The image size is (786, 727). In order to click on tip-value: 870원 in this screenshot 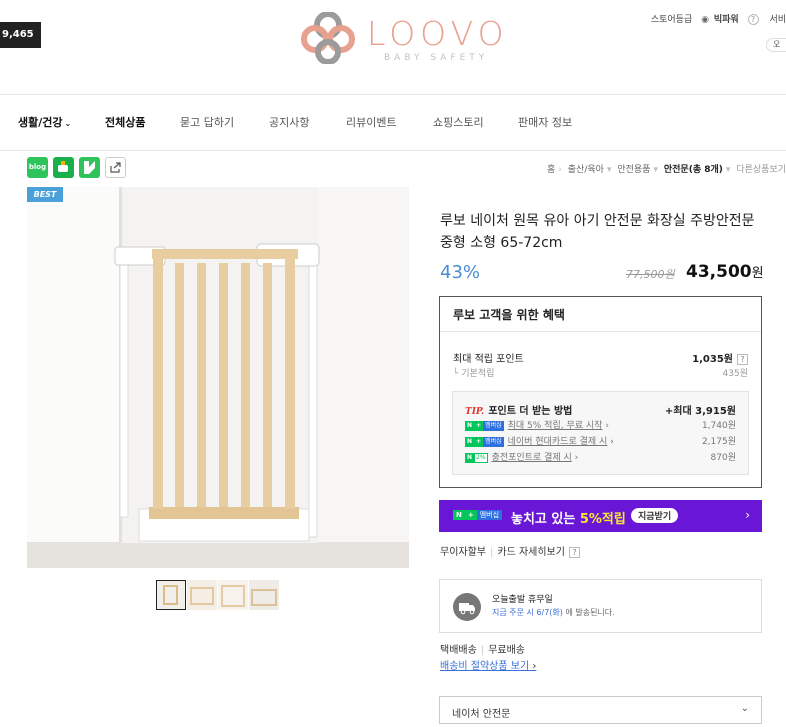, I will do `click(723, 458)`.